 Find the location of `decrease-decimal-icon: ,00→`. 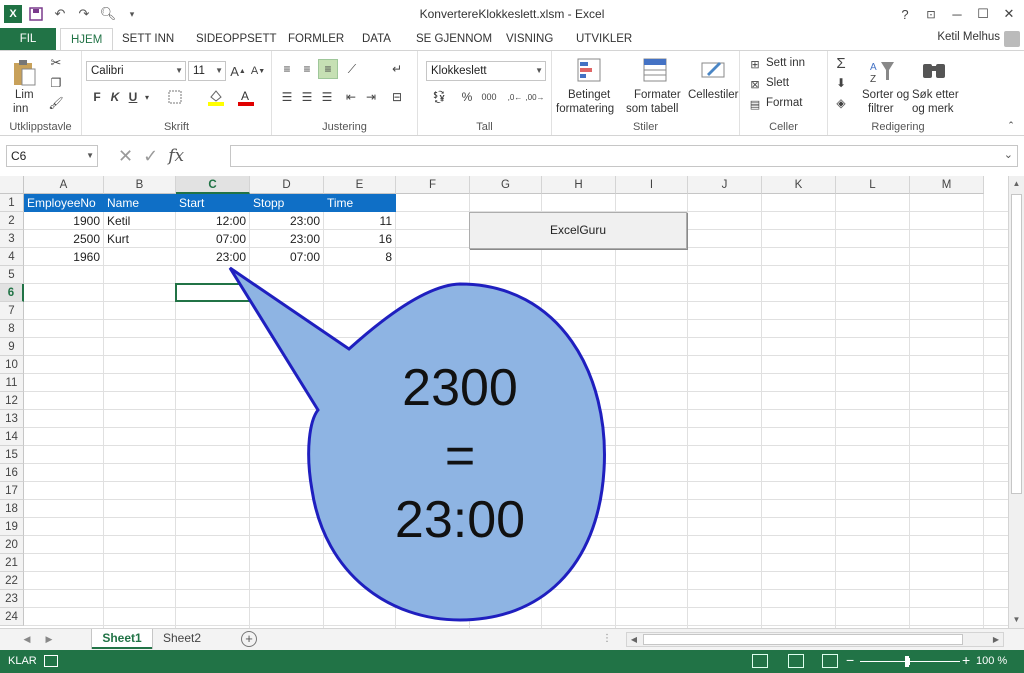

decrease-decimal-icon: ,00→ is located at coordinates (534, 97).